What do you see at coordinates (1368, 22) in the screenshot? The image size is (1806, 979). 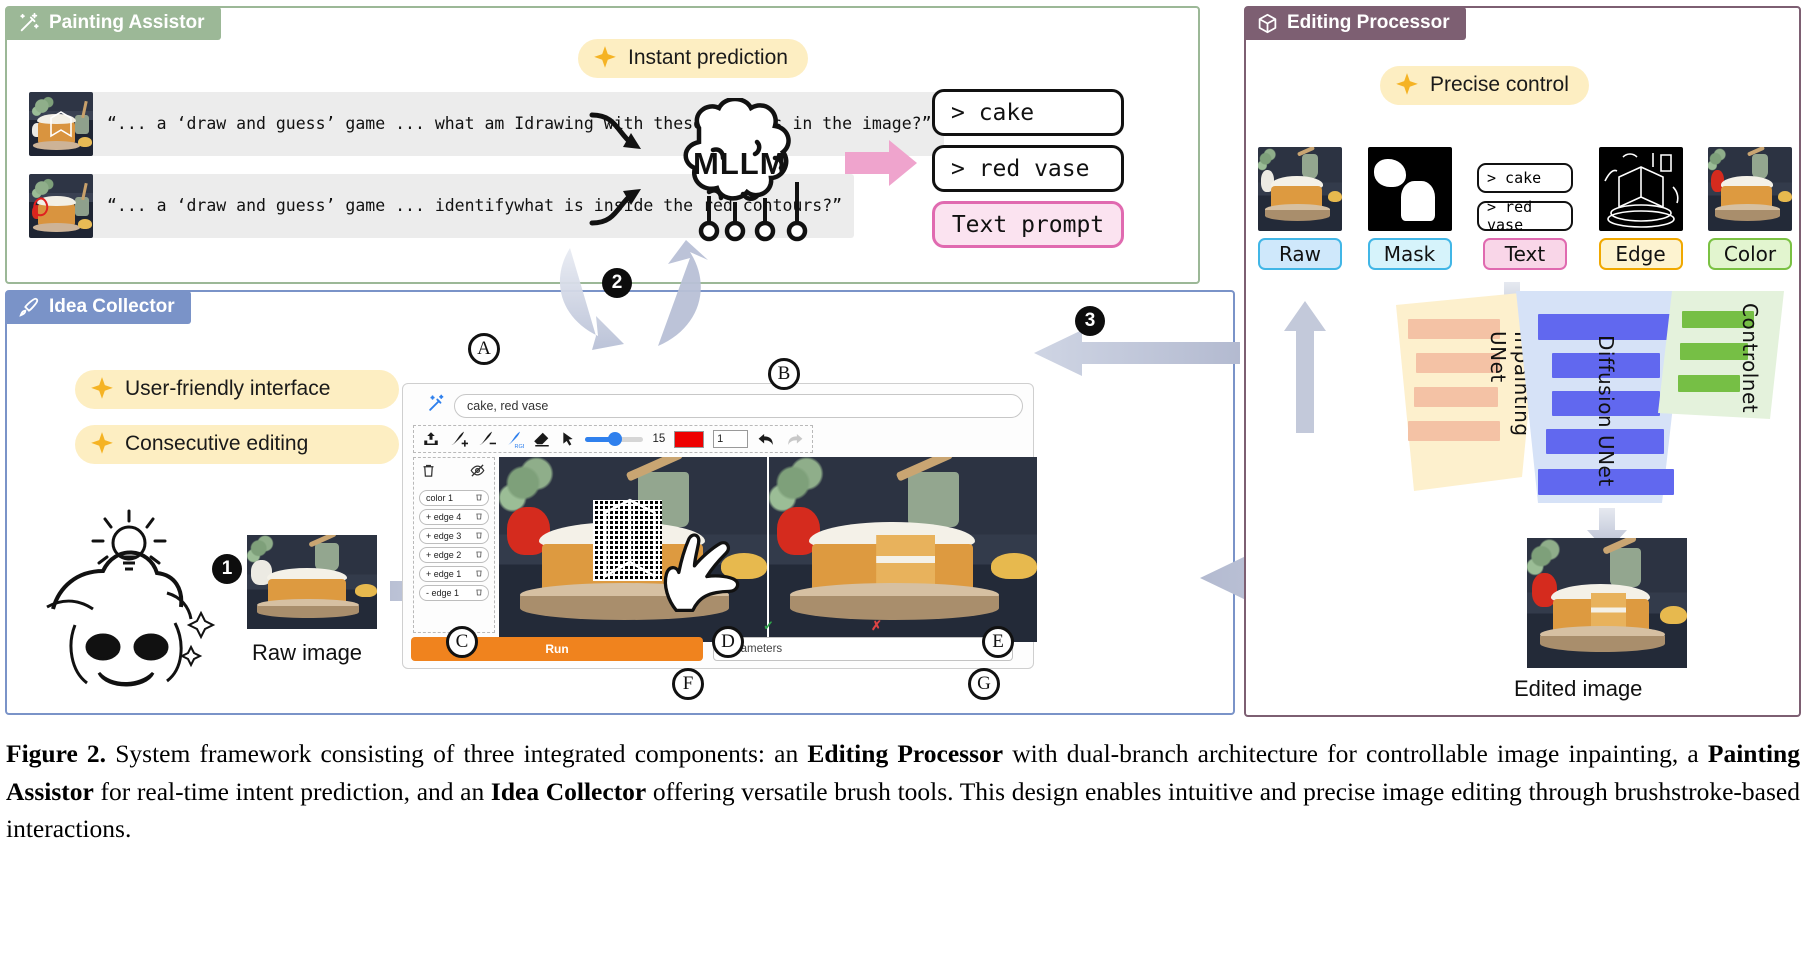 I see `panel-title-text: Editing Processor` at bounding box center [1368, 22].